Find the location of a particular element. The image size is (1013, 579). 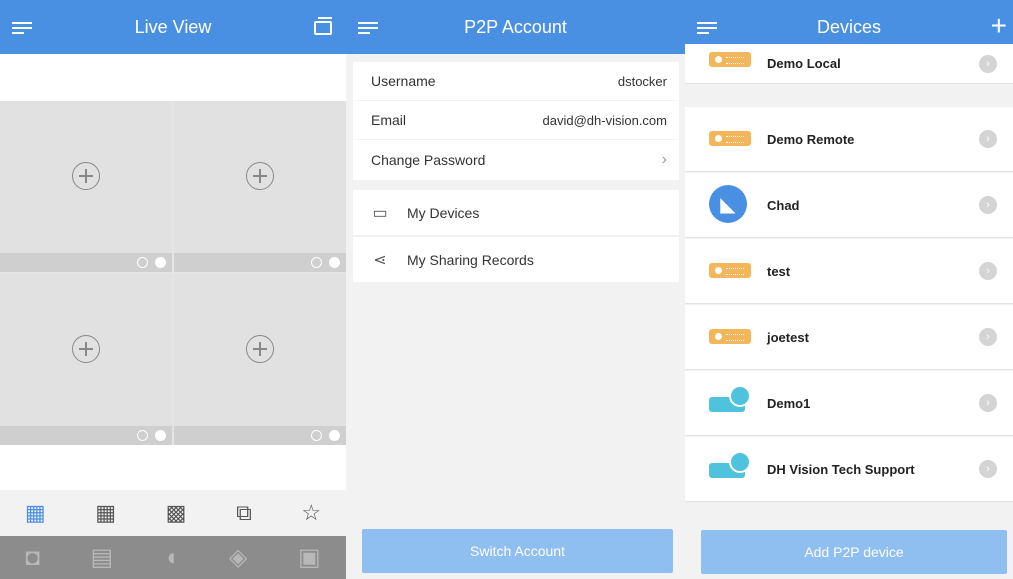

change-password-label: Change Password is located at coordinates (428, 160).